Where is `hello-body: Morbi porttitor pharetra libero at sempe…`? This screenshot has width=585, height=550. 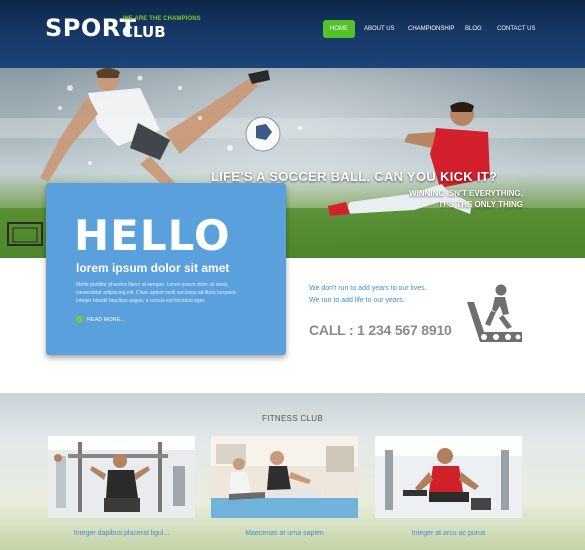 hello-body: Morbi porttitor pharetra libero at sempe… is located at coordinates (156, 293).